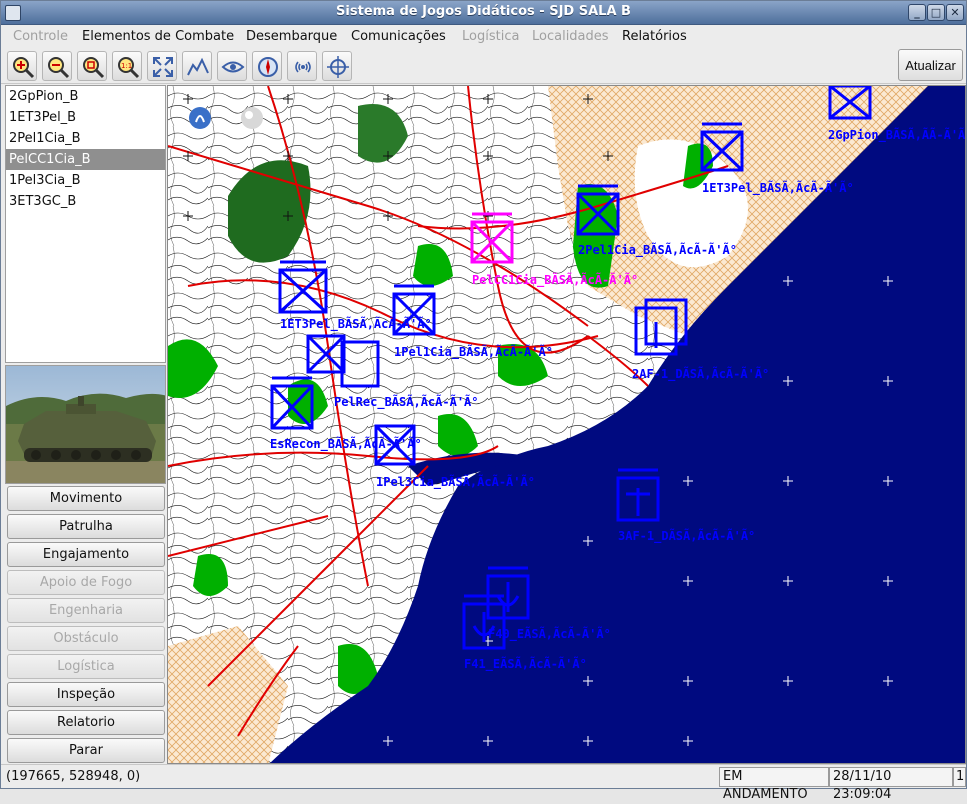 This screenshot has height=804, width=967. Describe the element at coordinates (774, 784) in the screenshot. I see `game-state: EM ANDAMENTO` at that location.